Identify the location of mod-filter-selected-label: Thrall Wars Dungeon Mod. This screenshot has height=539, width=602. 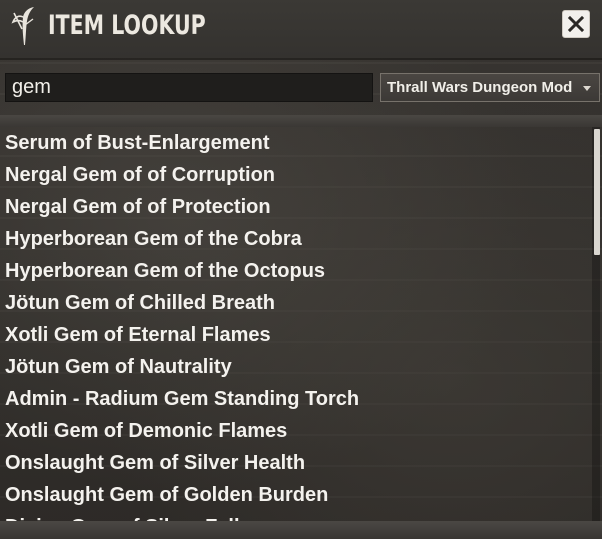
(480, 87).